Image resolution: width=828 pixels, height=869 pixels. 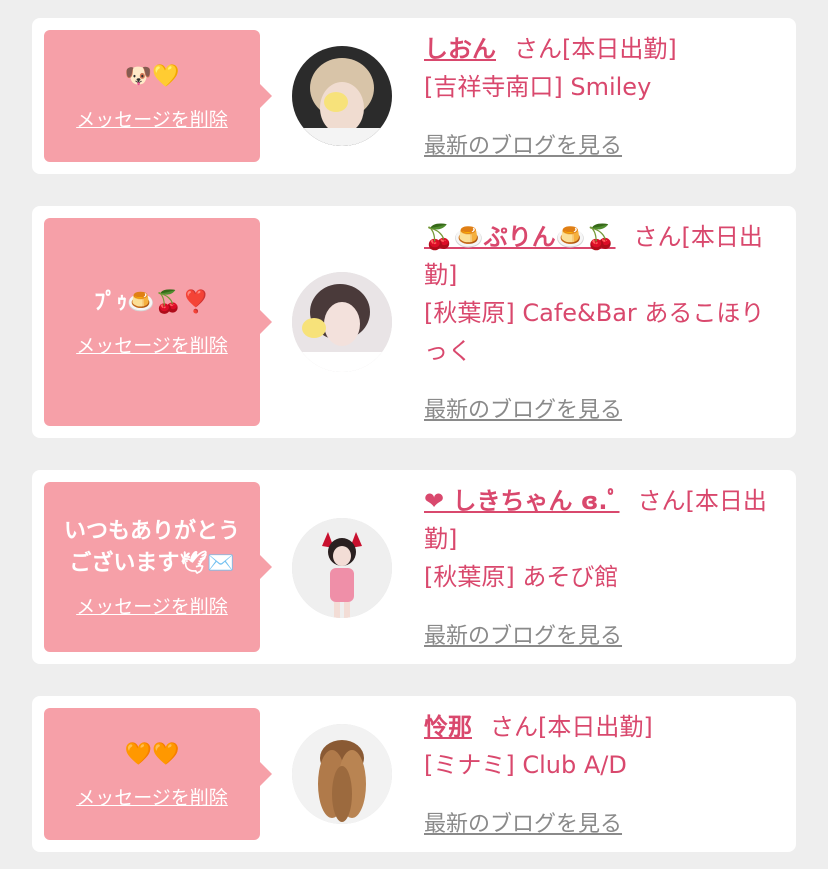 What do you see at coordinates (158, 774) in the screenshot?
I see `message-bubble: 🧡🧡 メッセージを削除` at bounding box center [158, 774].